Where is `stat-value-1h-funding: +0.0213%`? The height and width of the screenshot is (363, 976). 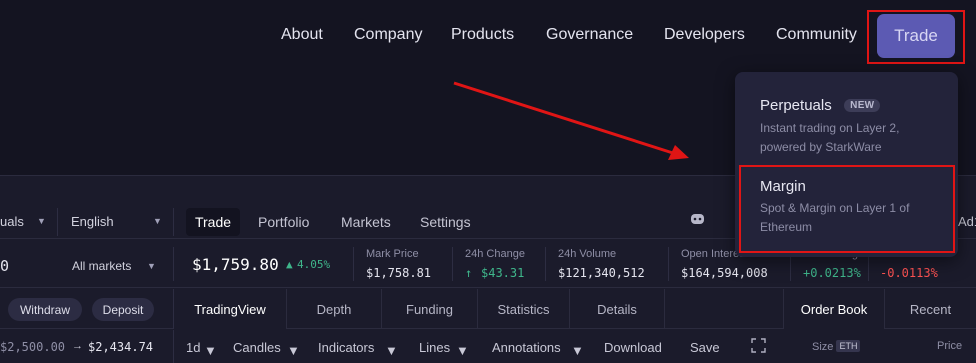 stat-value-1h-funding: +0.0213% is located at coordinates (832, 273).